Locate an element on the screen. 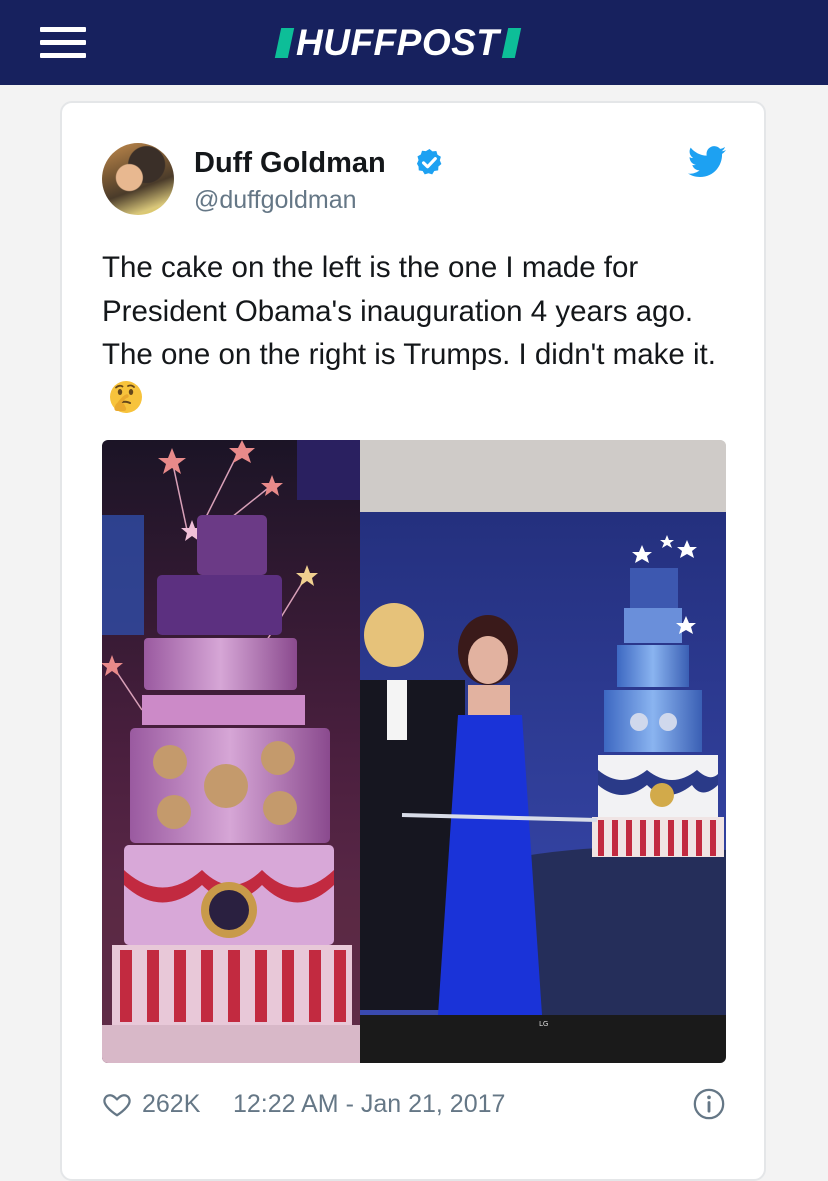  logo-right-bar is located at coordinates (512, 43).